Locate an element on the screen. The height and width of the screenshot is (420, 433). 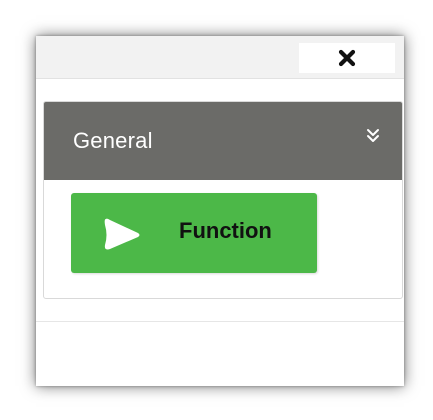
dialog-titlebar is located at coordinates (220, 57).